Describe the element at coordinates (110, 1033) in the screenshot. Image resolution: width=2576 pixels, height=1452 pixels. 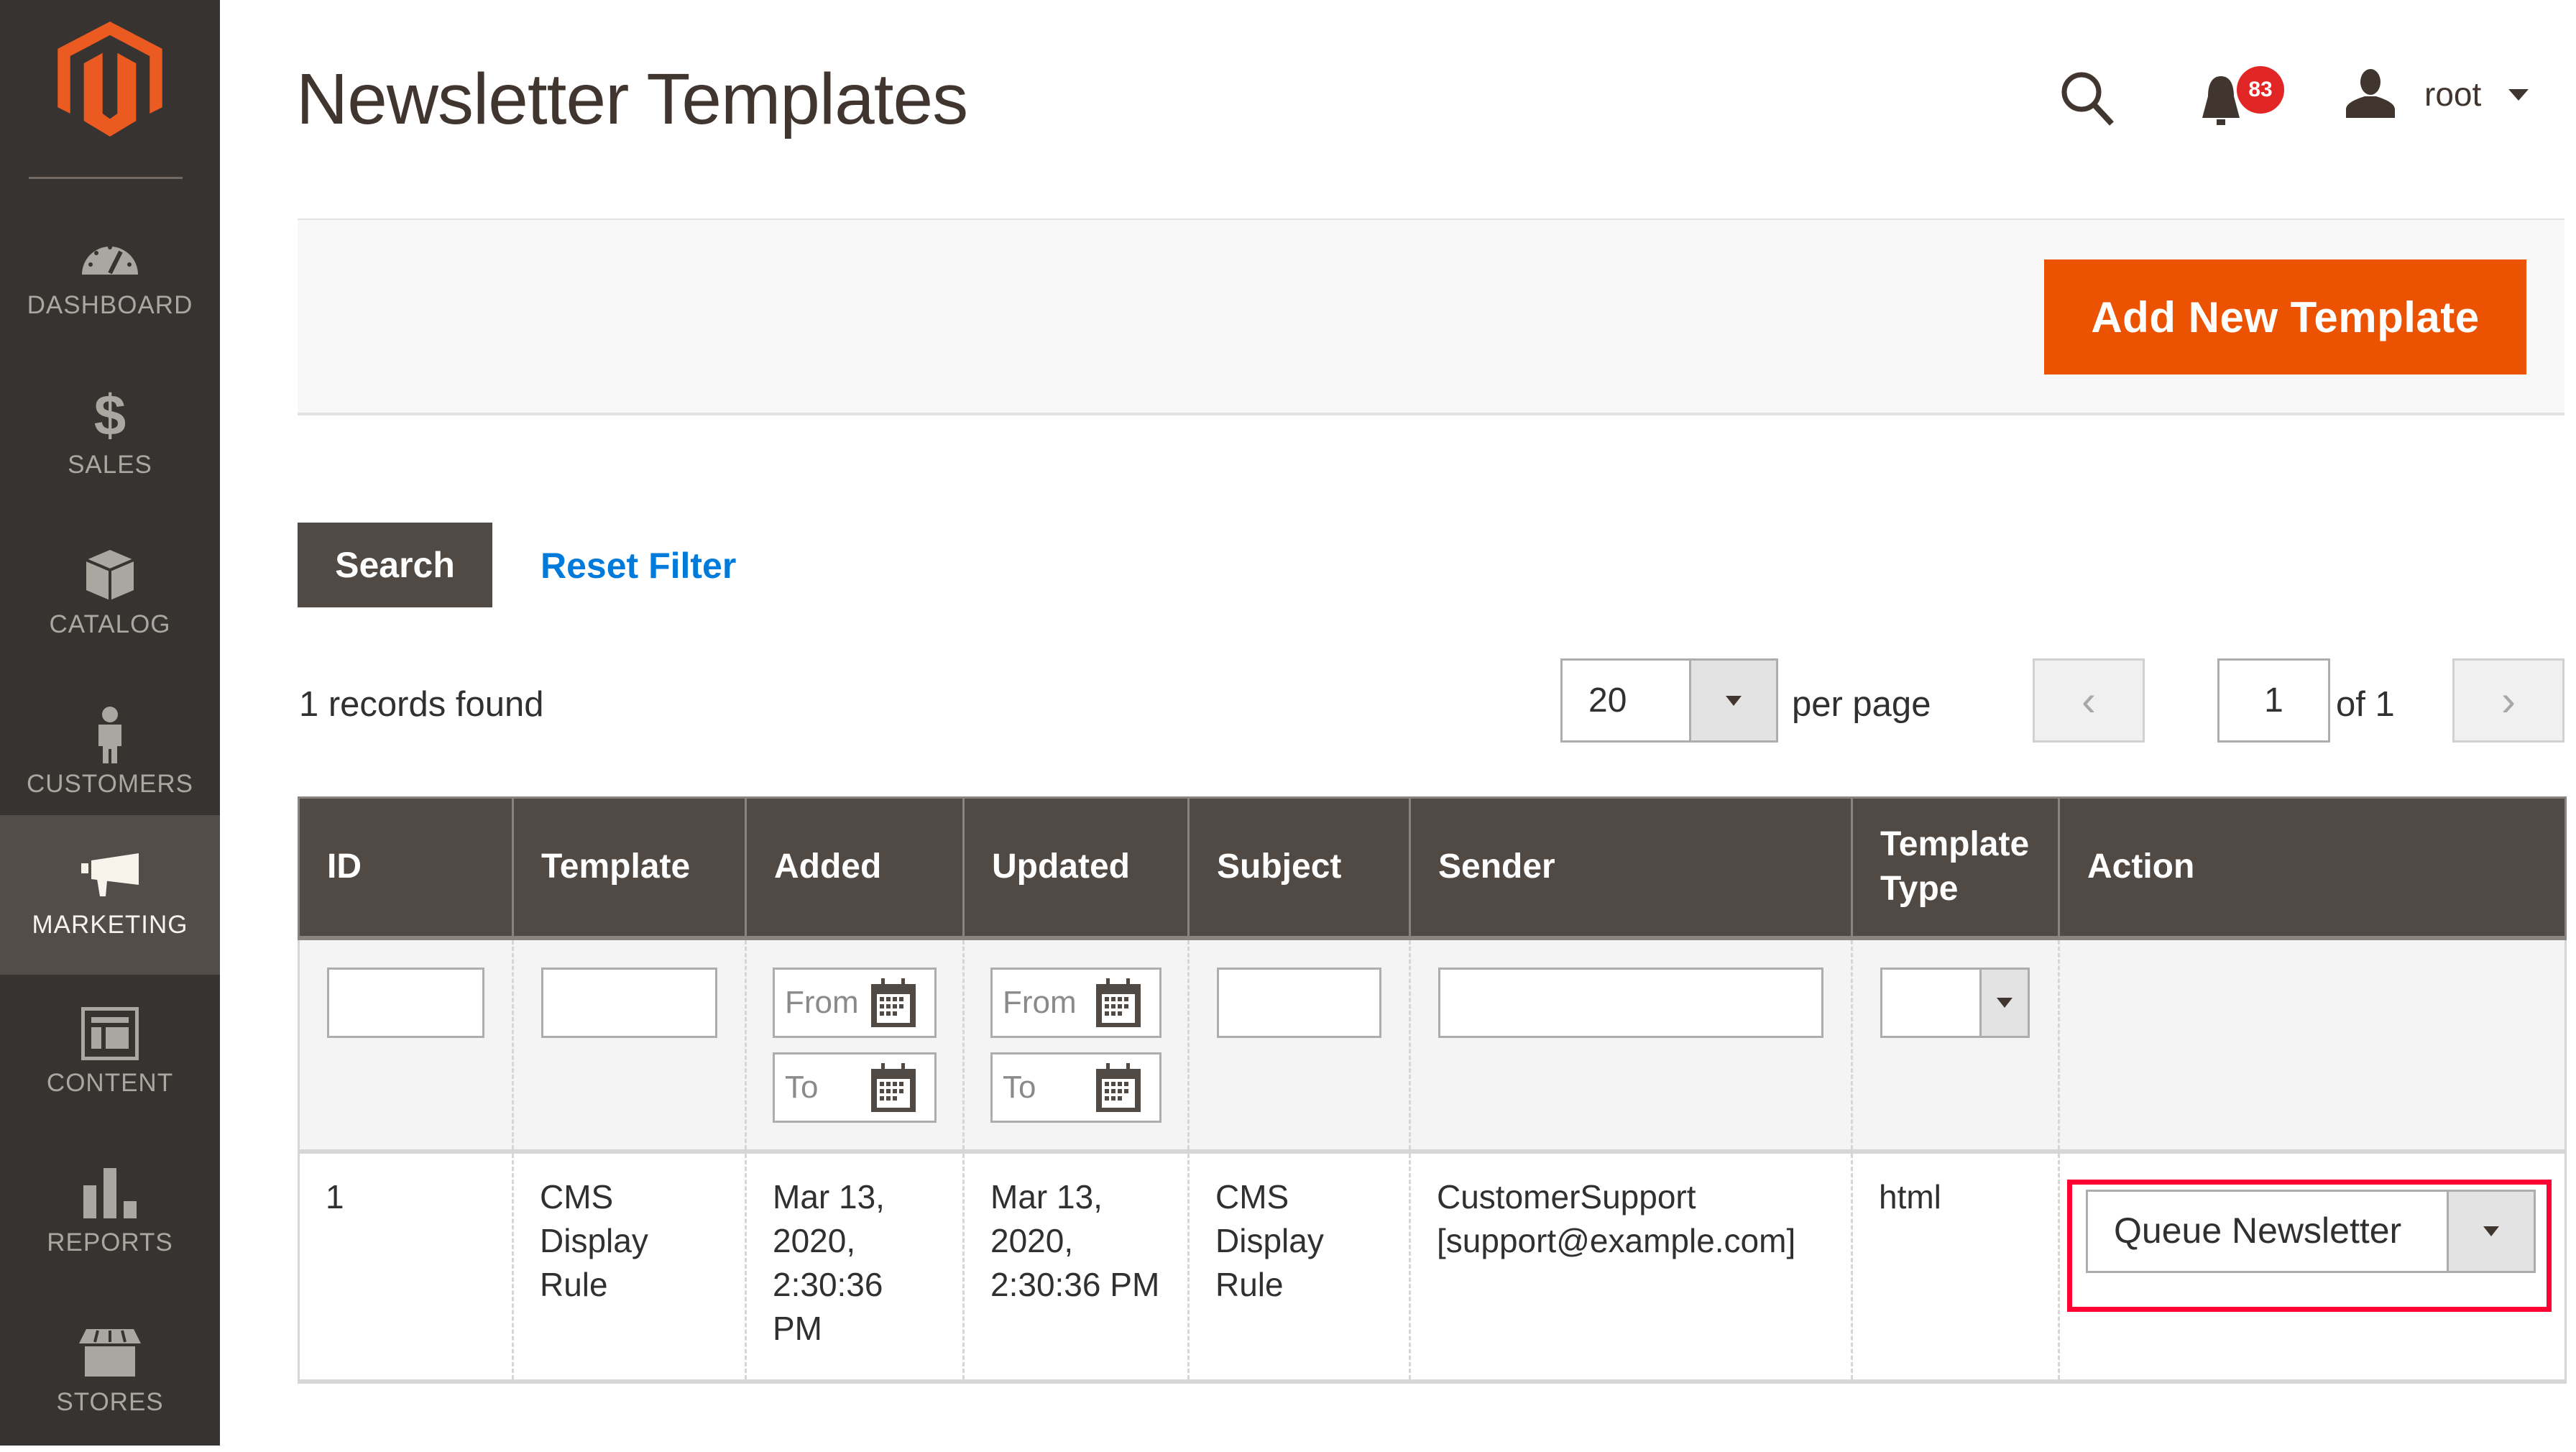
I see `layout-icon` at that location.